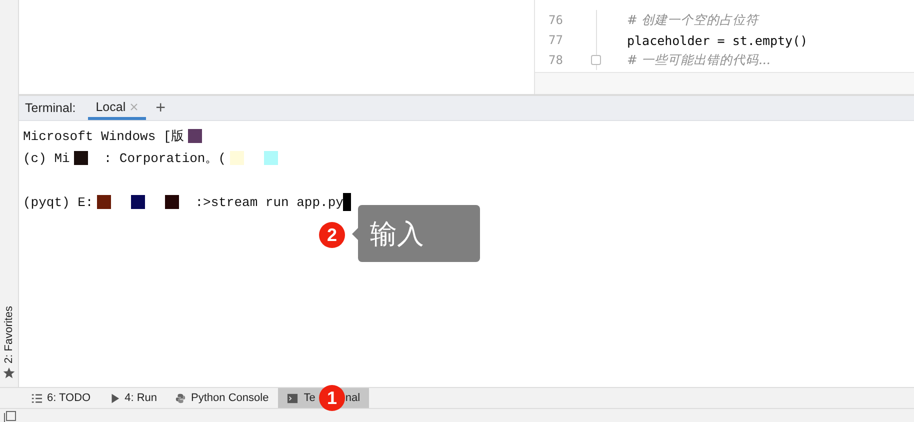 The height and width of the screenshot is (422, 914). I want to click on code-line: placeholder = st.empty(), so click(717, 40).